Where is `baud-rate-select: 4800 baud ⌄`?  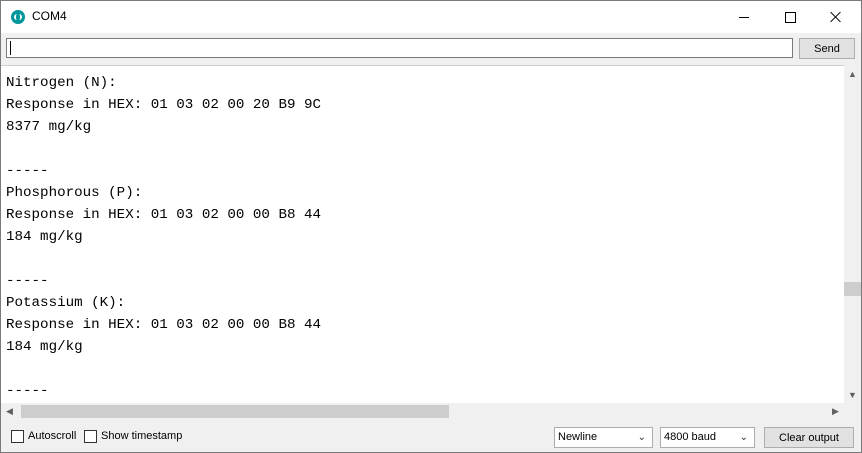
baud-rate-select: 4800 baud ⌄ is located at coordinates (707, 437).